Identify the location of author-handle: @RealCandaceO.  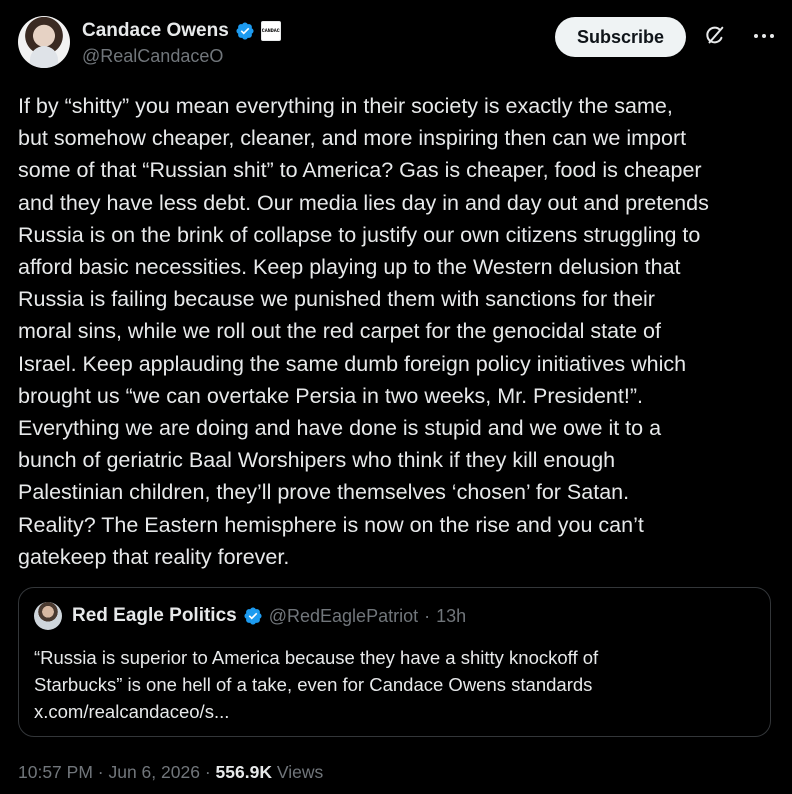
(181, 56).